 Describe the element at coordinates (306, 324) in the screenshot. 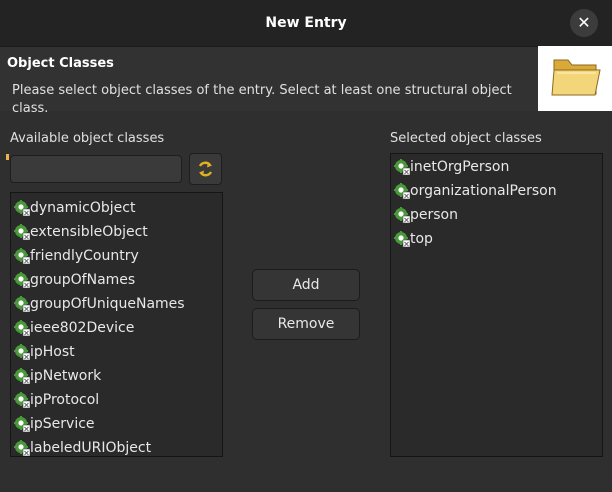

I see `remove-button: Remove` at that location.